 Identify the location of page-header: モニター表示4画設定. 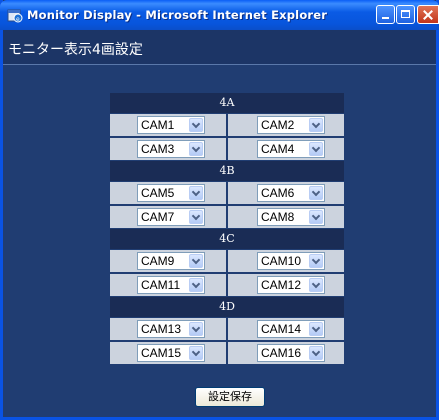
(219, 47).